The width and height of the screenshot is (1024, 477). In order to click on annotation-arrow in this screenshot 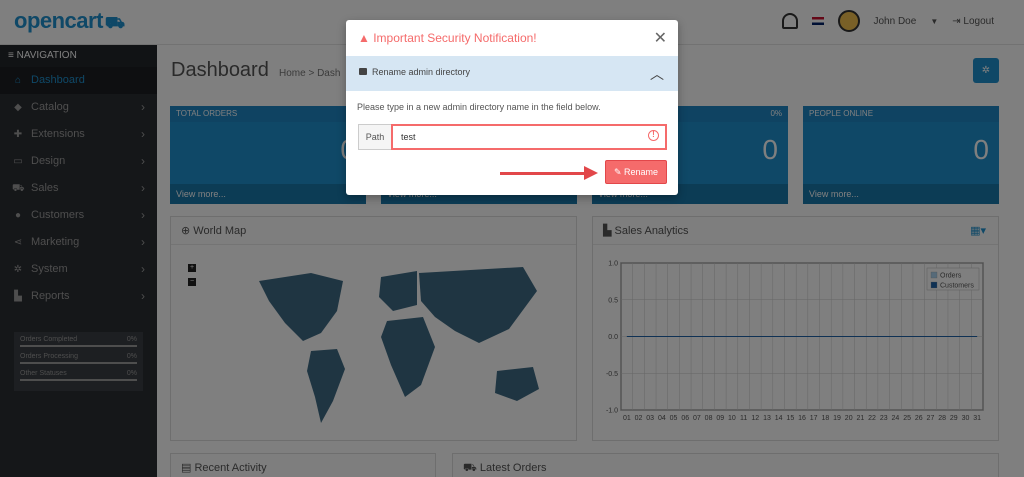, I will do `click(544, 173)`.